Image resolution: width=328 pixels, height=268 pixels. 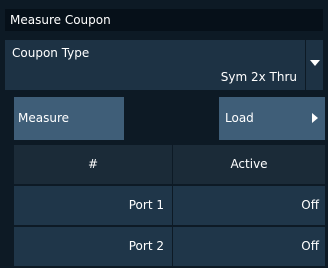 What do you see at coordinates (315, 118) in the screenshot?
I see `submenu-arrow-icon` at bounding box center [315, 118].